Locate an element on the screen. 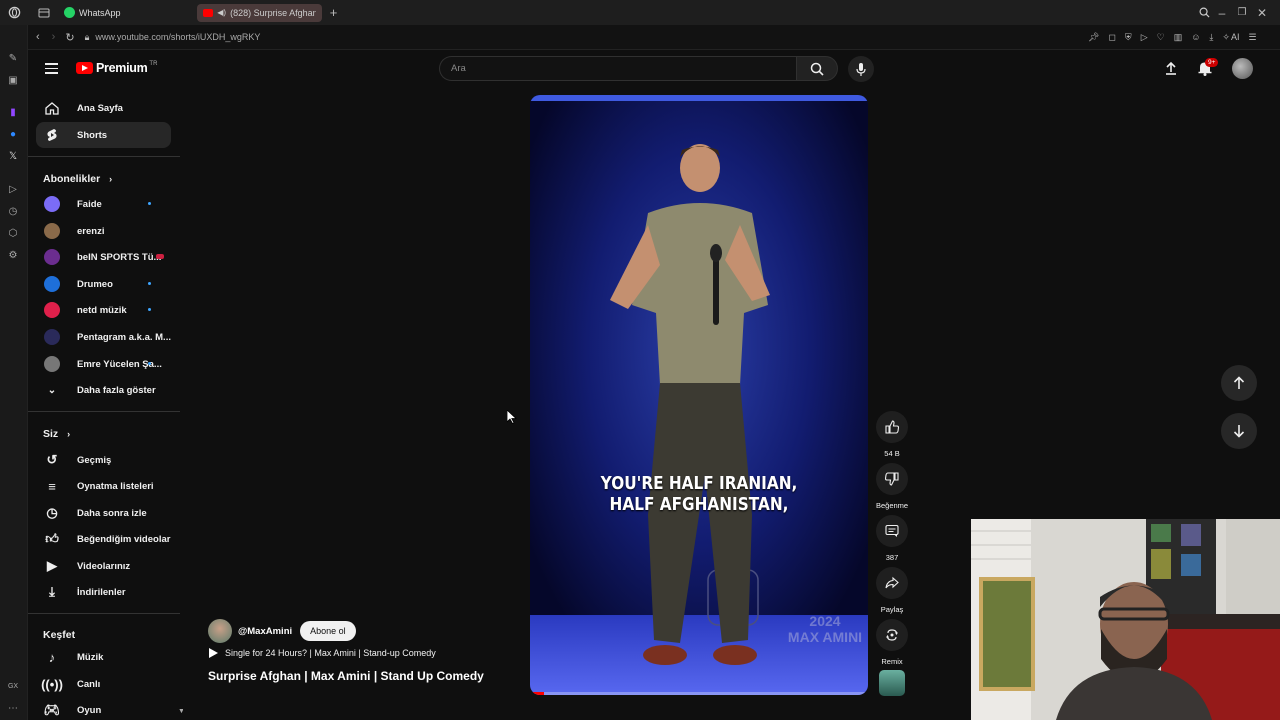 Image resolution: width=1280 pixels, height=720 pixels. sidebar-scroll-down-icon: ▼ is located at coordinates (180, 711).